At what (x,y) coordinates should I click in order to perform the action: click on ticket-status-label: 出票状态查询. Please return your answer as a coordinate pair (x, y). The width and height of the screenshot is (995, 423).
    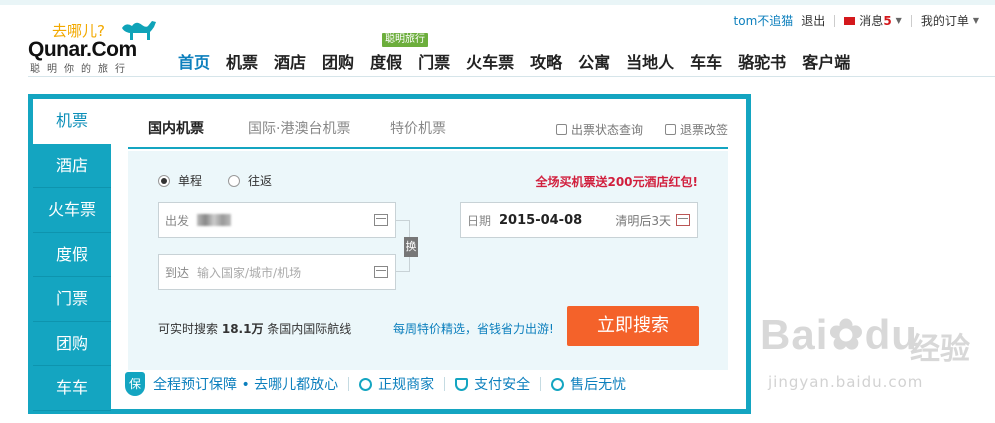
    Looking at the image, I should click on (607, 130).